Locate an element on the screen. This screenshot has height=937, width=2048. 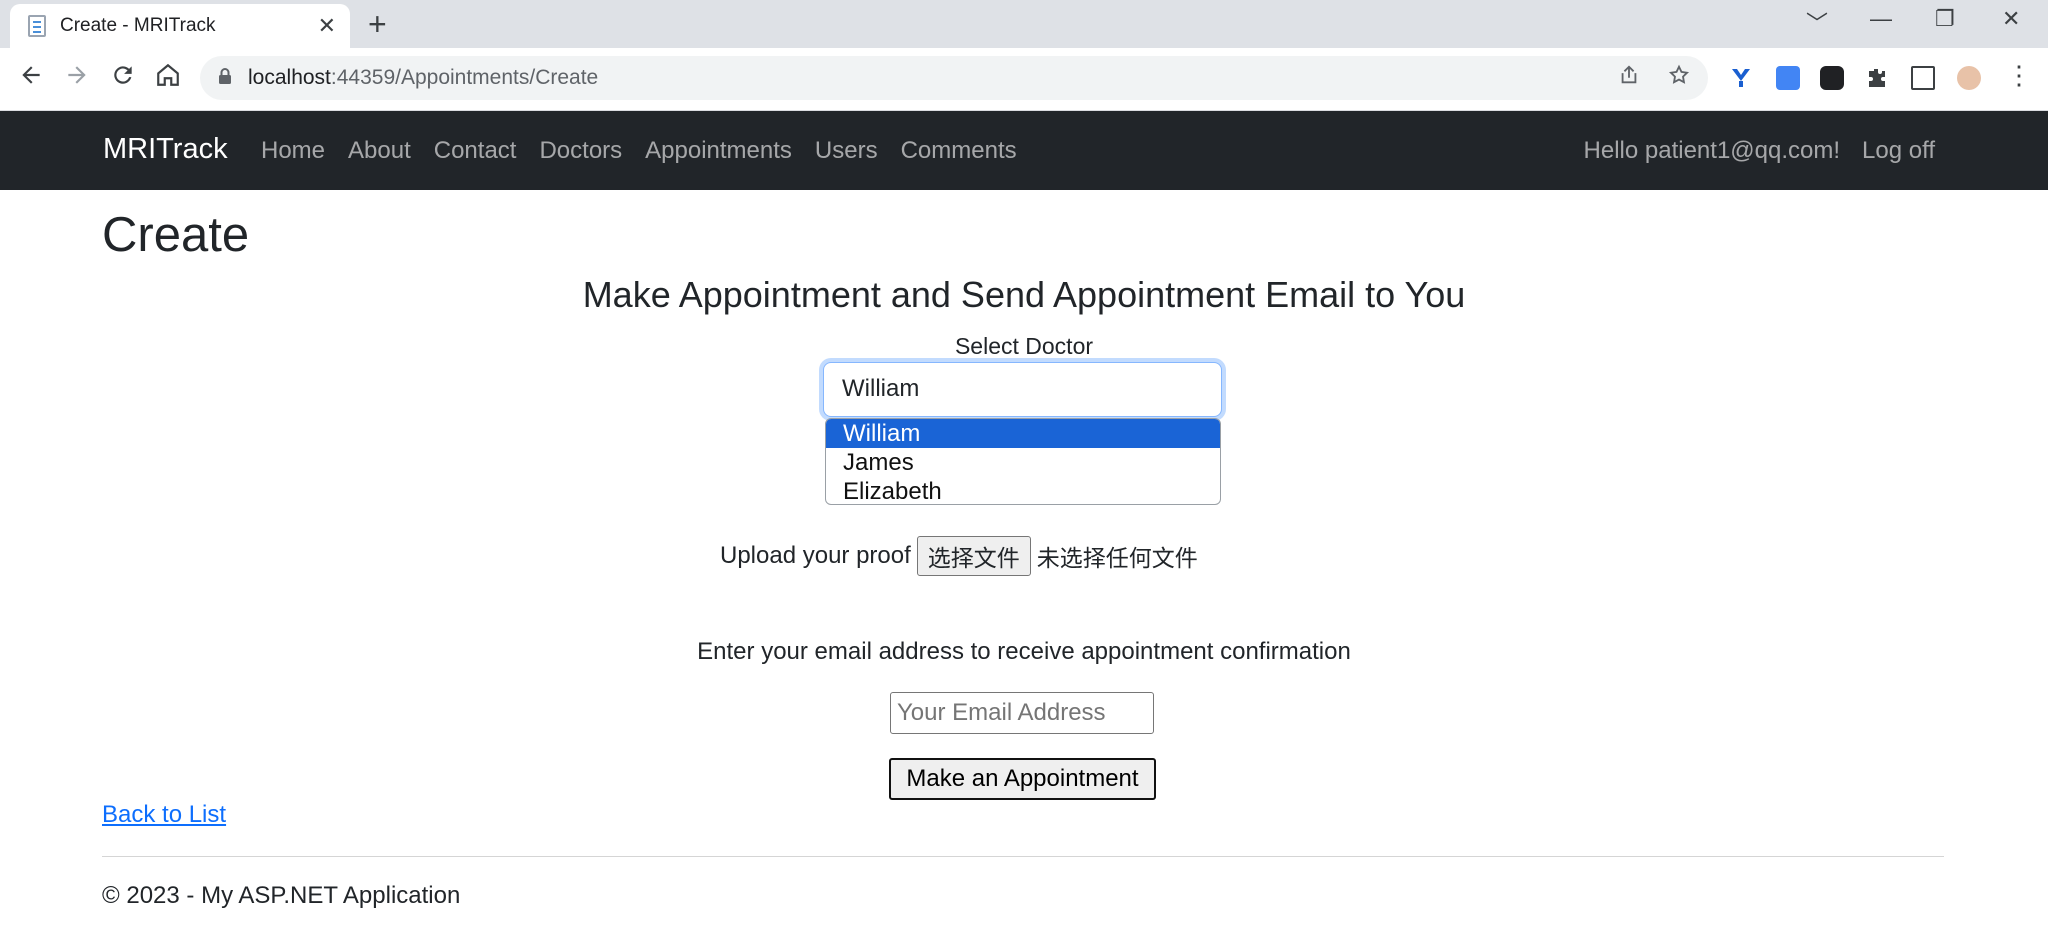
tab-close-icon: ✕ is located at coordinates (327, 26).